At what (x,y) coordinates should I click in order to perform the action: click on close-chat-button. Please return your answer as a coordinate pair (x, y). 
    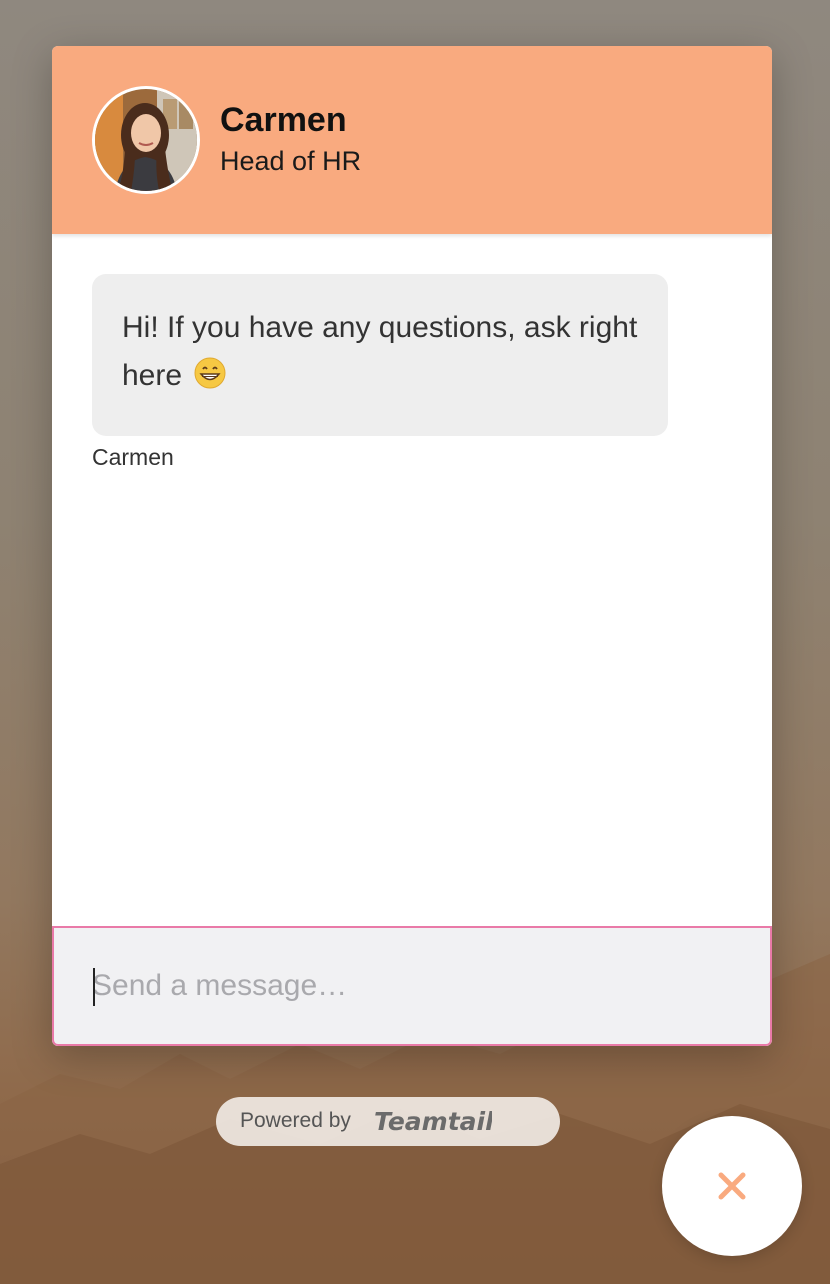
    Looking at the image, I should click on (732, 1186).